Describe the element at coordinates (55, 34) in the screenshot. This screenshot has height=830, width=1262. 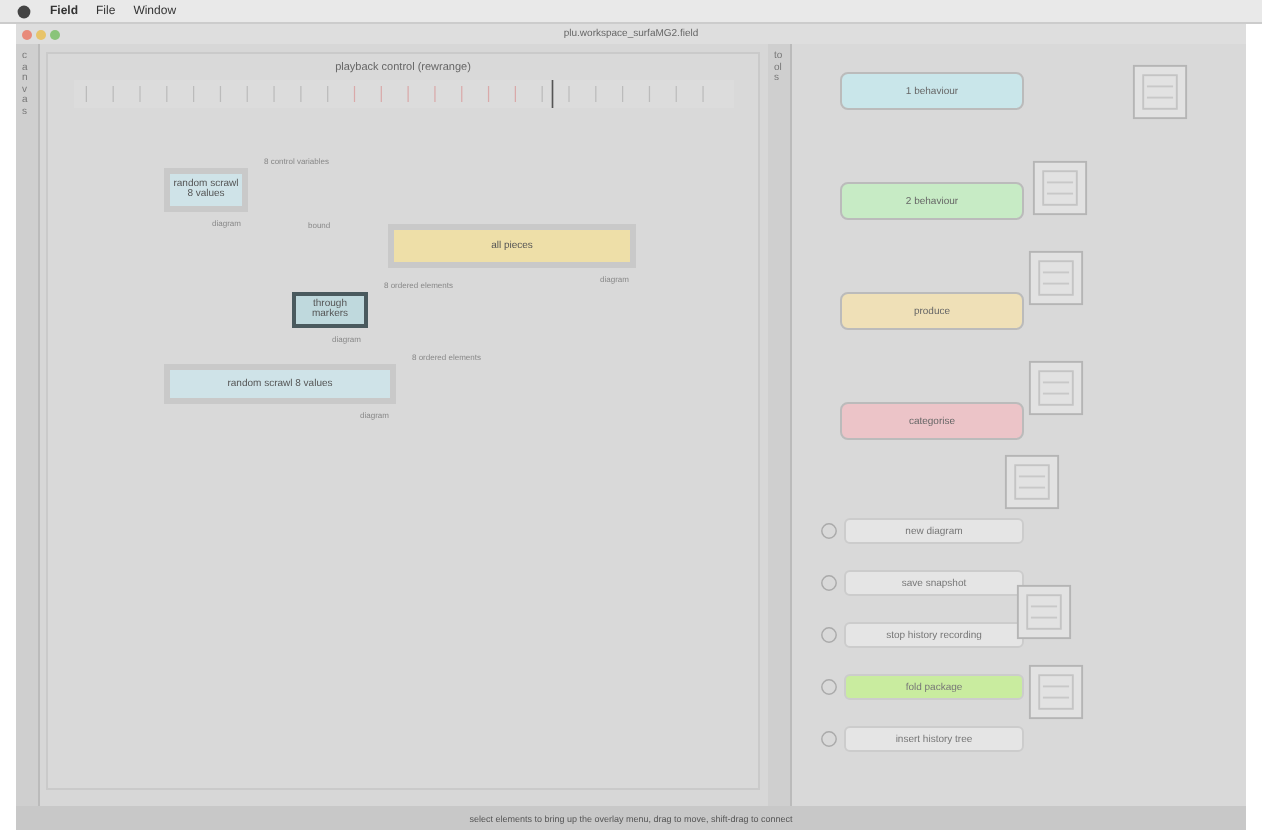
I see `zoom-button` at that location.